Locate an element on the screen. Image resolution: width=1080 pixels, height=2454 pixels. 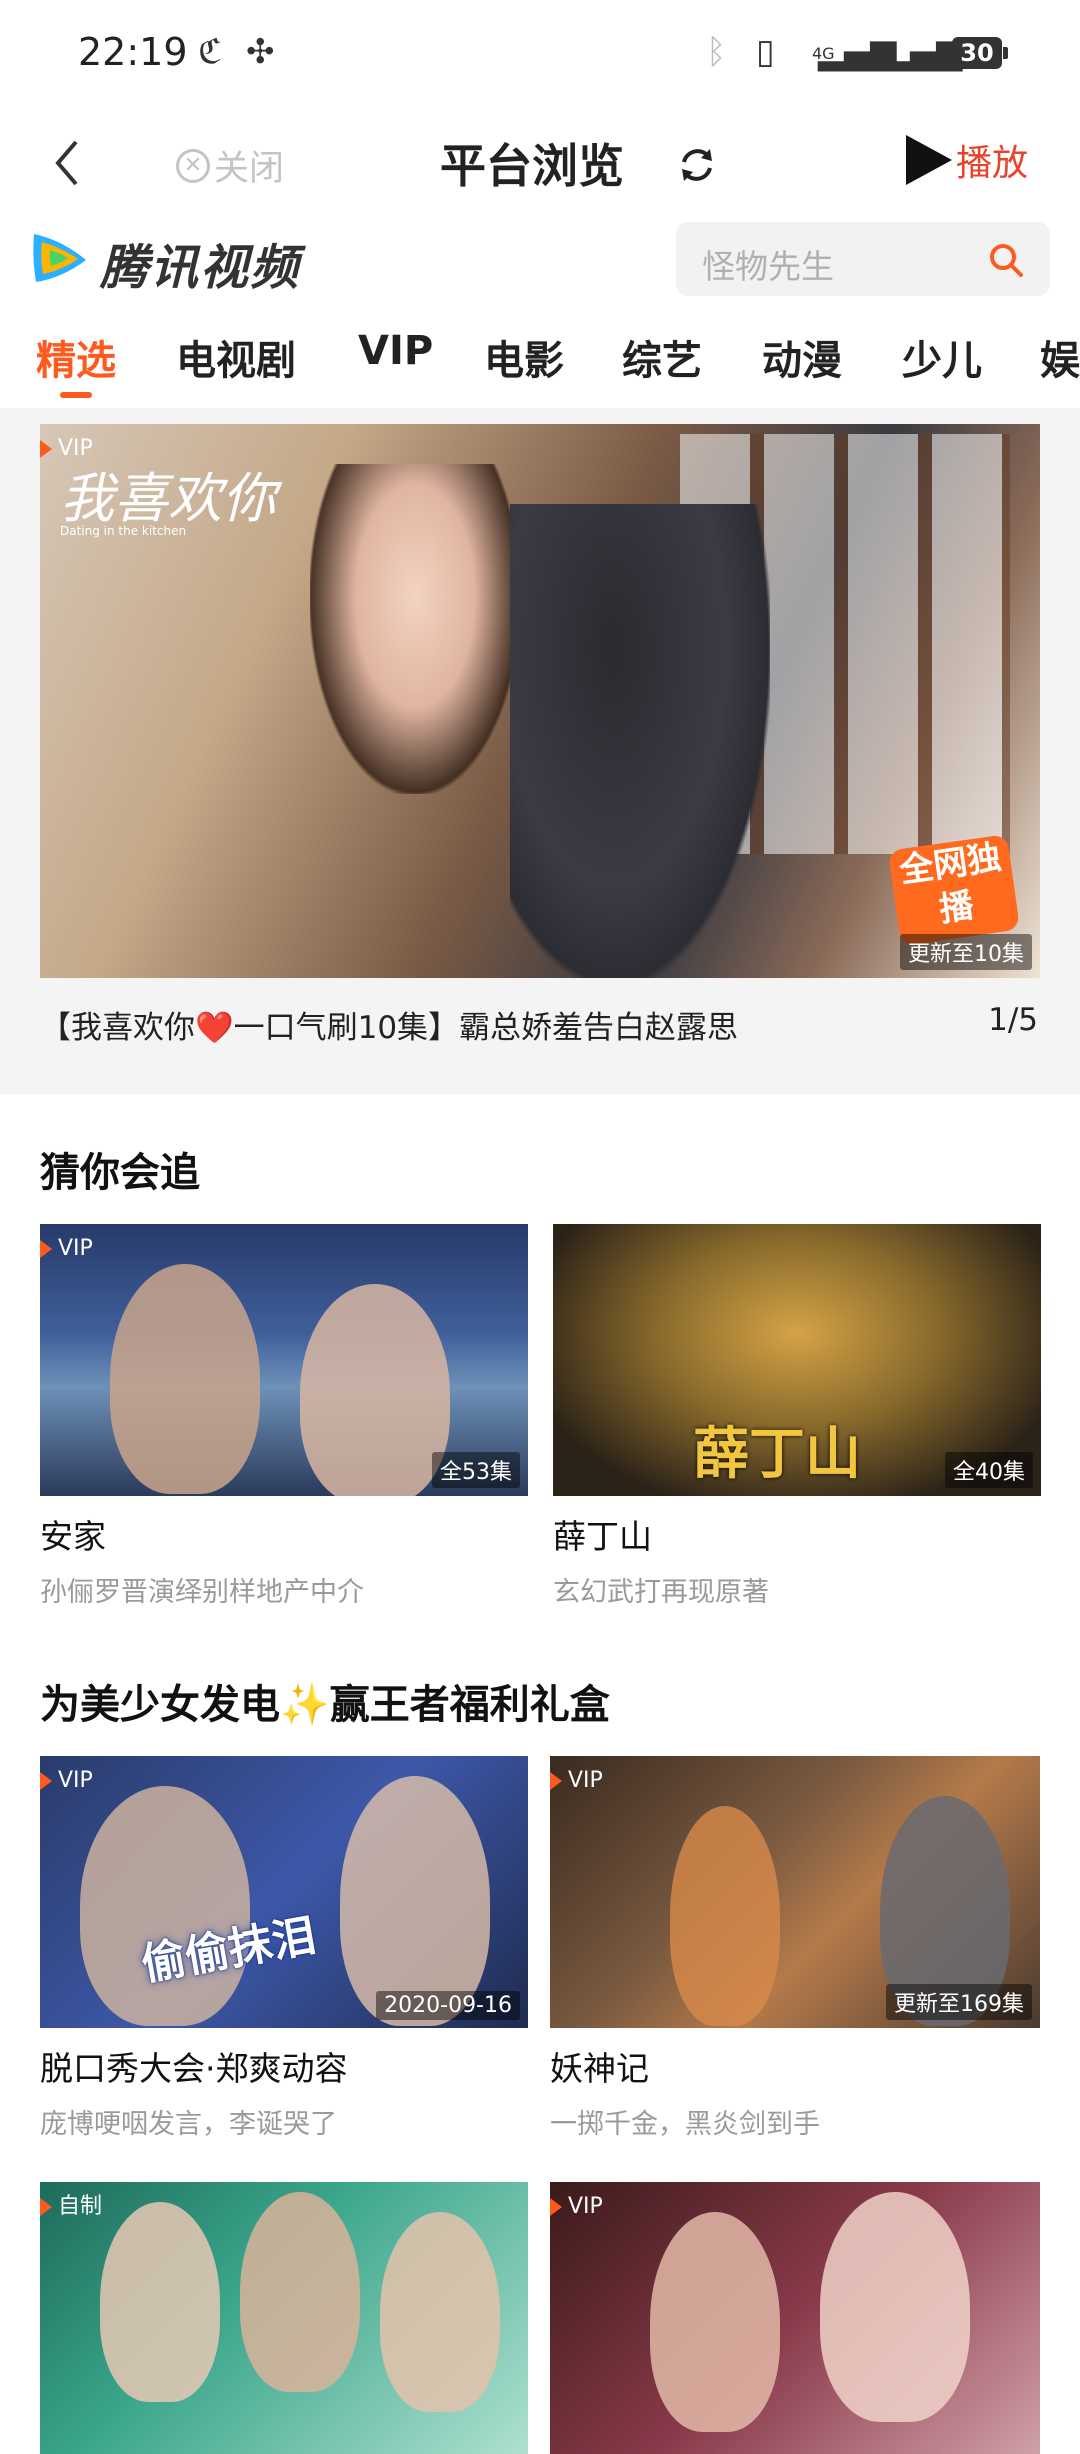
video-subtitle: 孙俪罗晋演绎别样地产中介 is located at coordinates (202, 1592).